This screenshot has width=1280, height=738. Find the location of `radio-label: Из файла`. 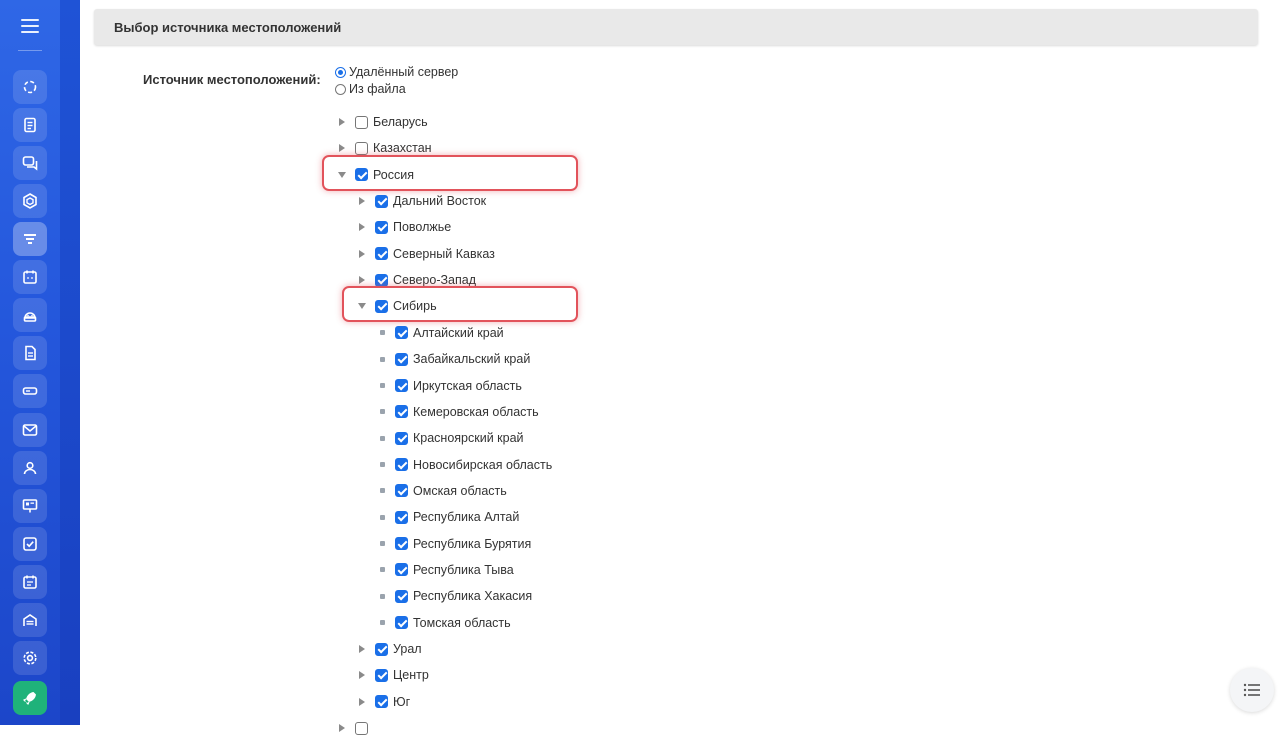

radio-label: Из файла is located at coordinates (377, 89).